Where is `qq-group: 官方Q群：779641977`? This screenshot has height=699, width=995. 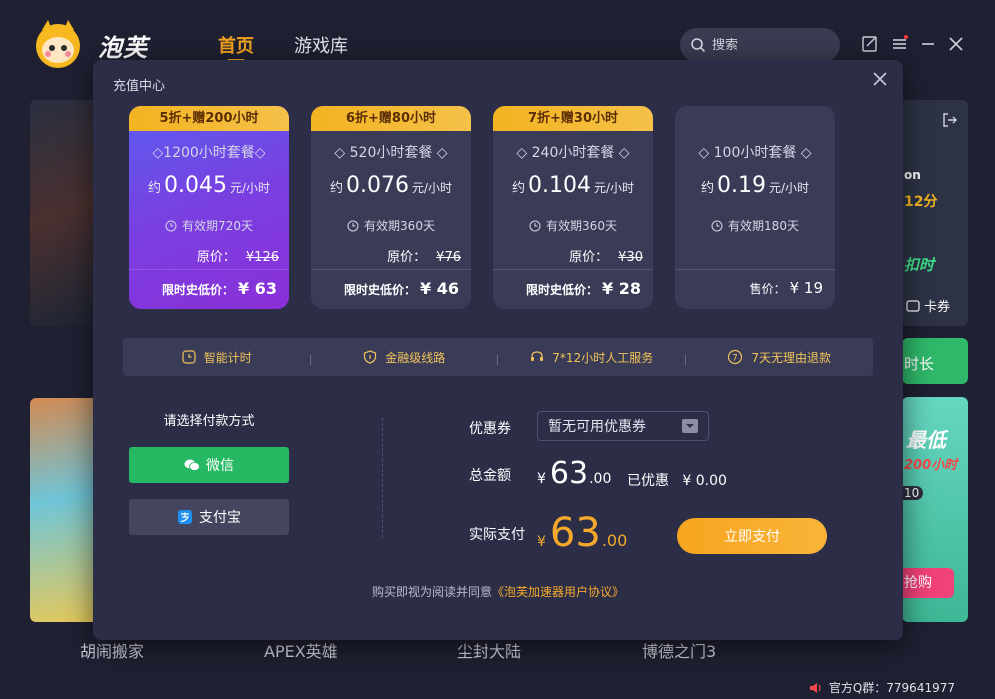
qq-group: 官方Q群：779641977 is located at coordinates (882, 687).